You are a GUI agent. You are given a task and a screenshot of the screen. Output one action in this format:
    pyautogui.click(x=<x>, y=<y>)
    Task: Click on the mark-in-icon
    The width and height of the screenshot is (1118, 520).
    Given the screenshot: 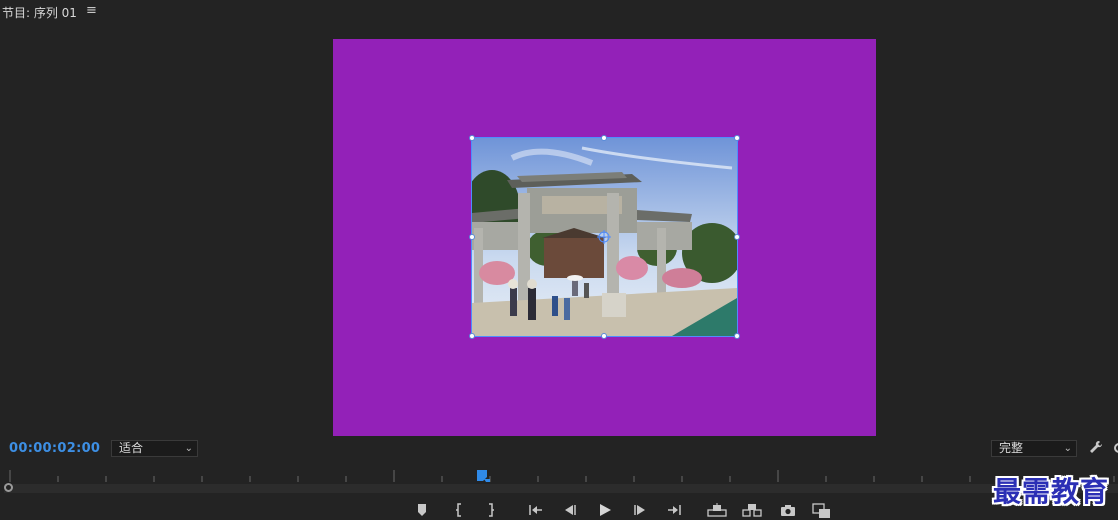 What is the action you would take?
    pyautogui.click(x=458, y=510)
    